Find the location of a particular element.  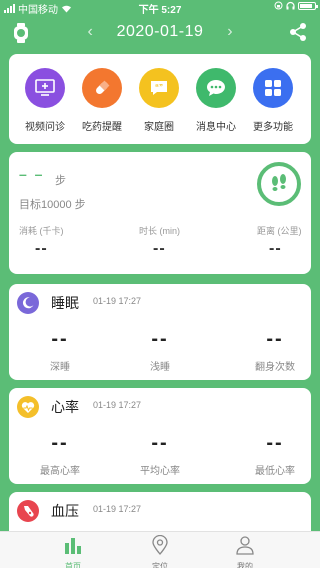

message-center-button: 消息中心 is located at coordinates (216, 100).